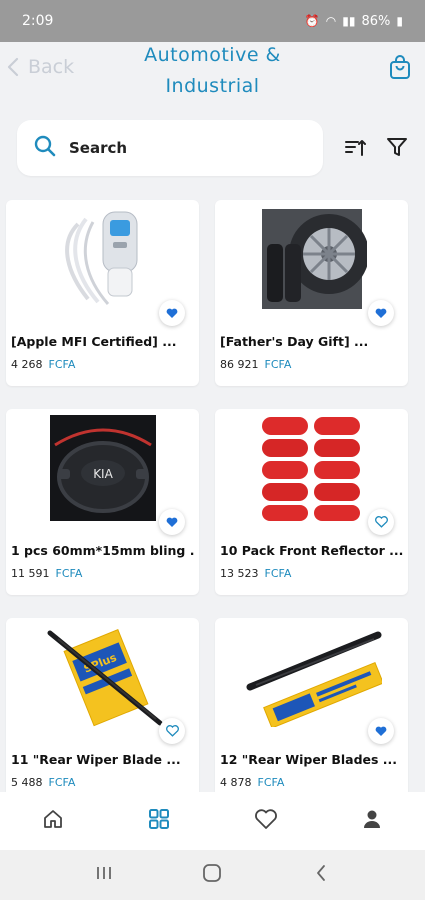 The height and width of the screenshot is (900, 425). I want to click on price-amount: 5 488, so click(27, 782).